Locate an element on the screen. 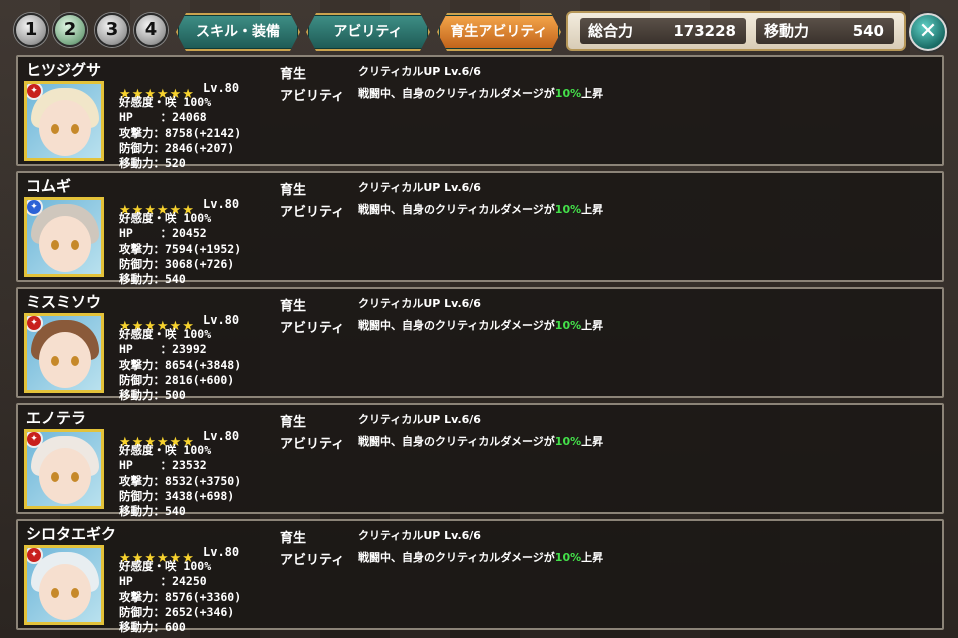  hp-value: 24068 is located at coordinates (189, 117).